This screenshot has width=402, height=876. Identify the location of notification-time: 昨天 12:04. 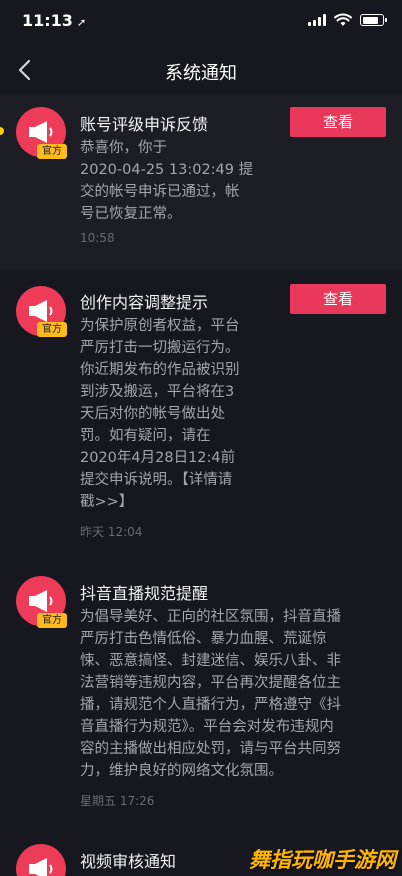
(111, 532).